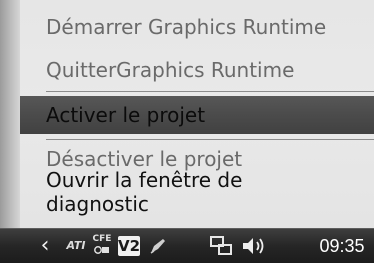  Describe the element at coordinates (45, 246) in the screenshot. I see `show-hidden-icons-icon: ‹` at that location.